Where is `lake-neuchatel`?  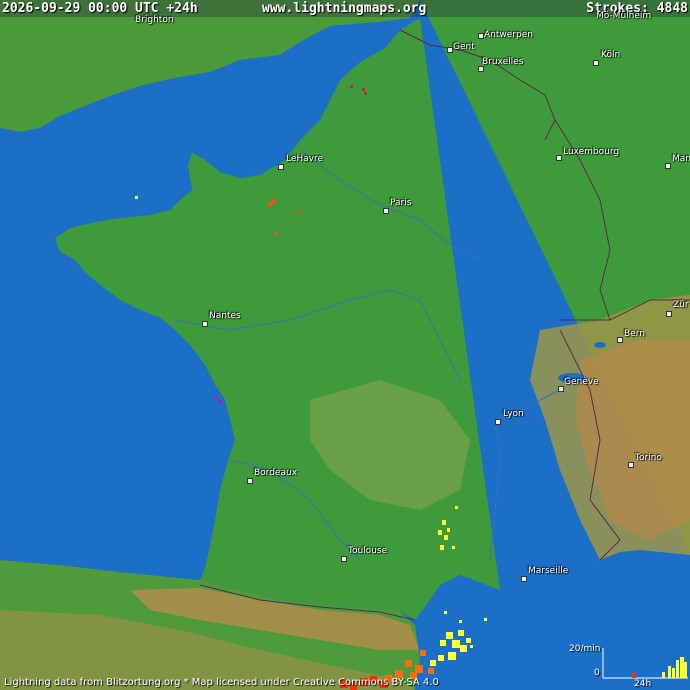
lake-neuchatel is located at coordinates (600, 345).